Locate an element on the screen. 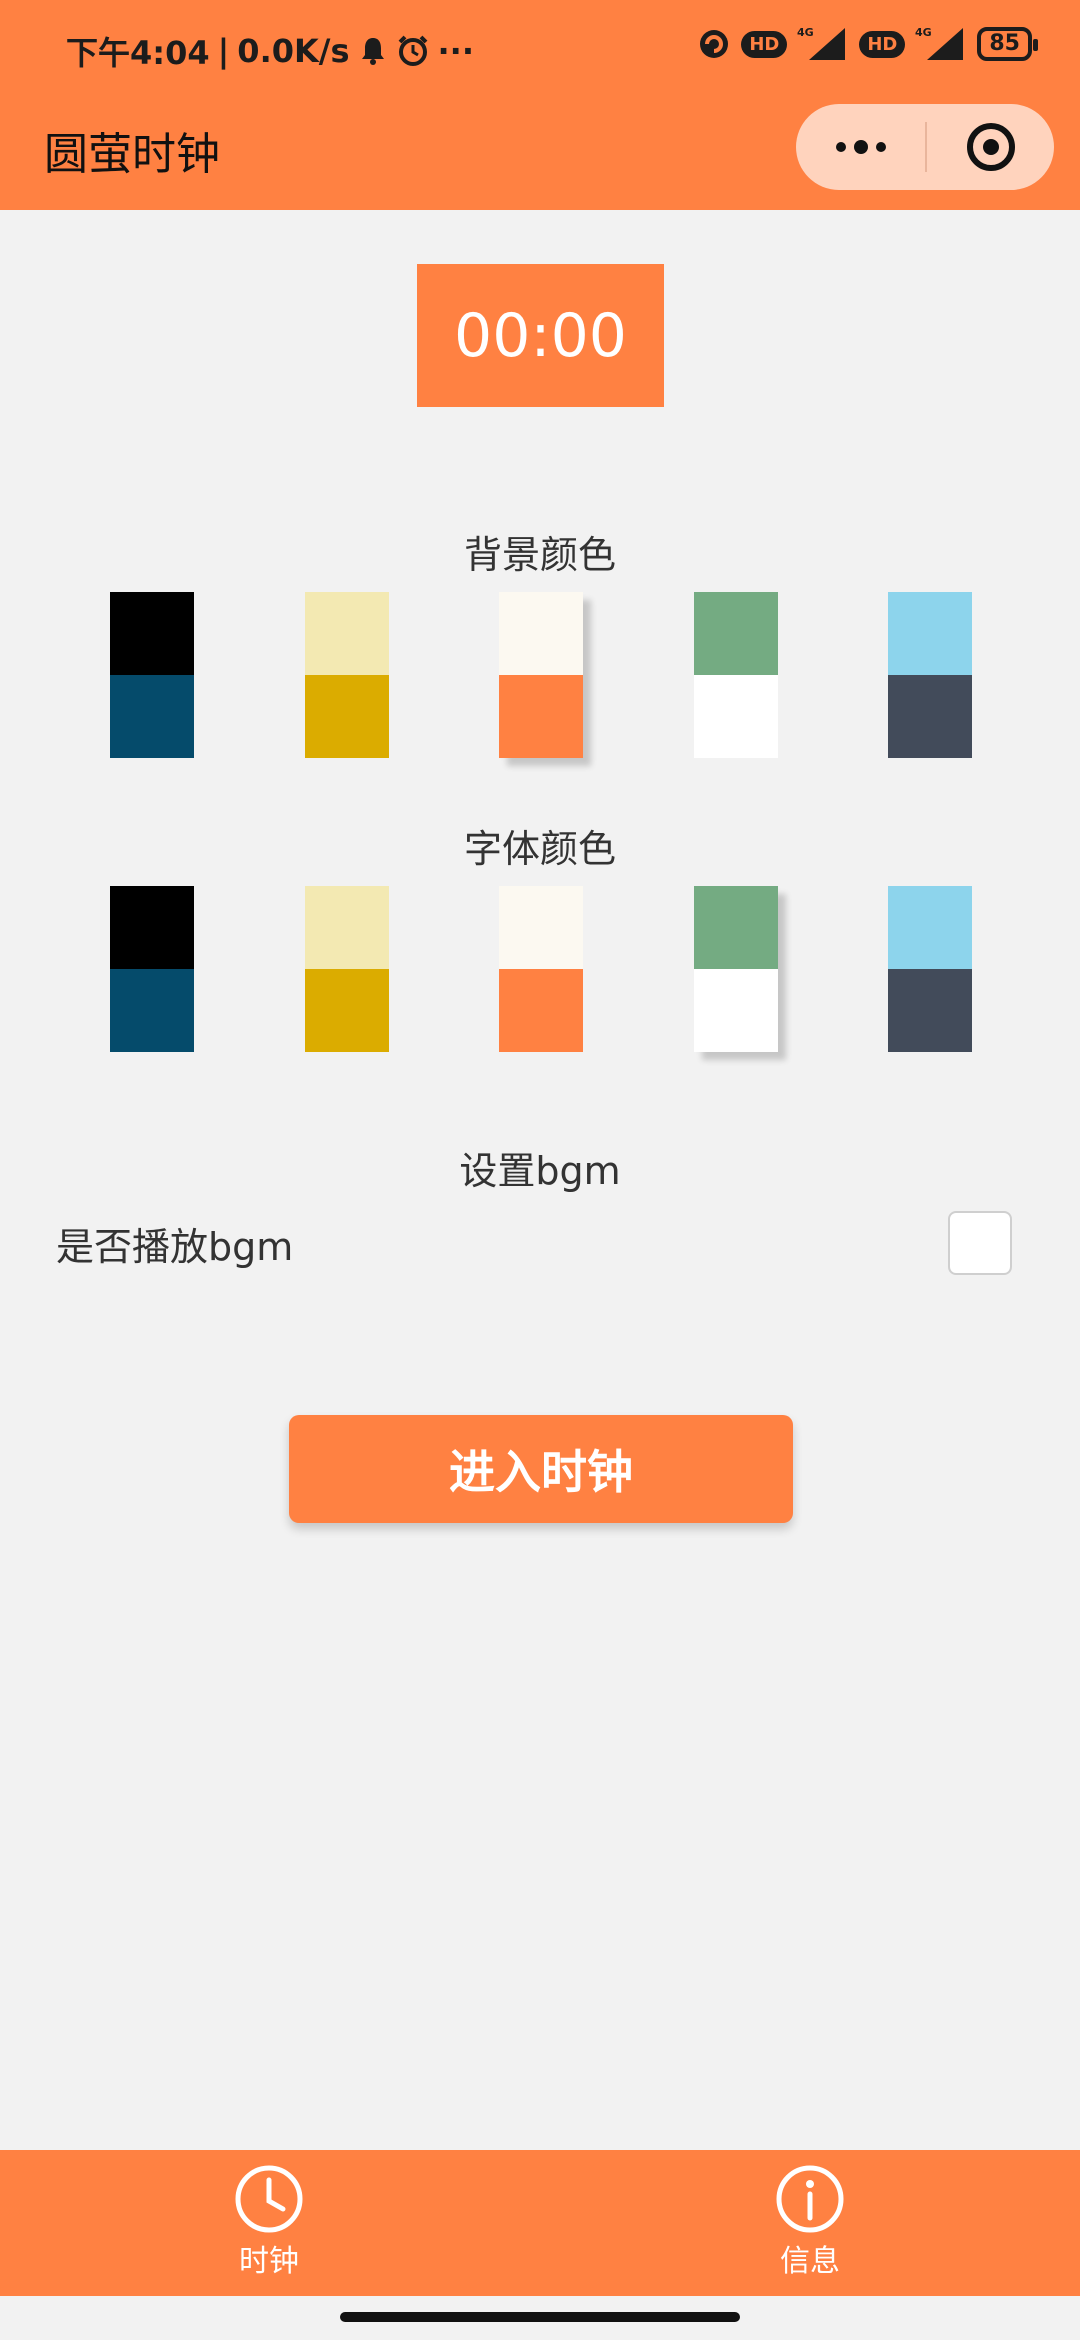 This screenshot has width=1080, height=2340. play-bgm-label: 是否播放bgm is located at coordinates (175, 1247).